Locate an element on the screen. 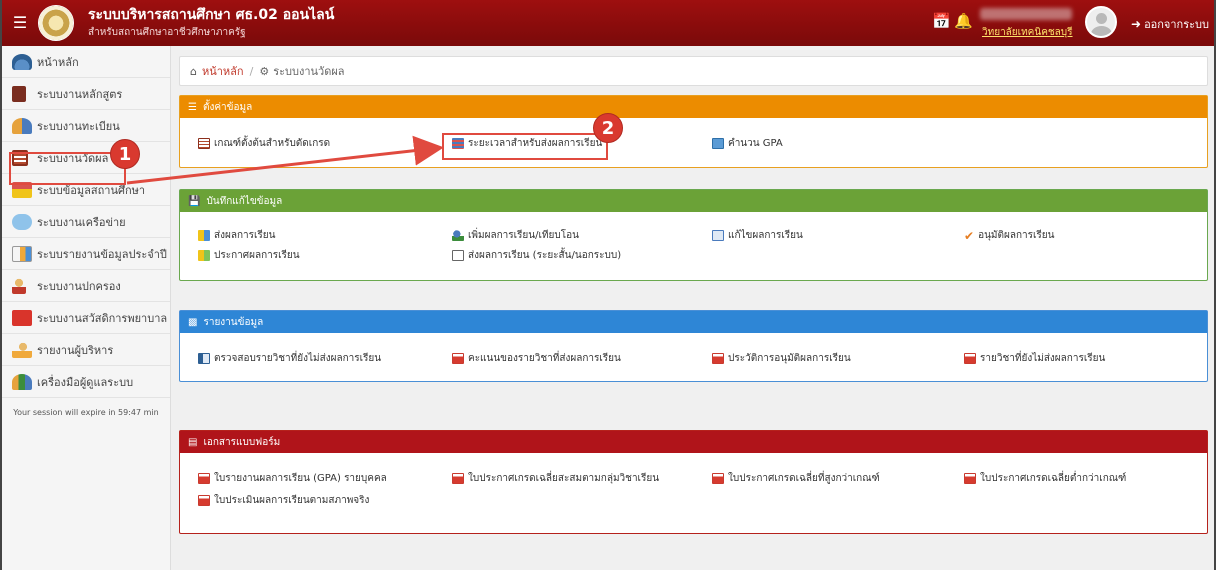 The width and height of the screenshot is (1216, 570). book-icon is located at coordinates (19, 93).